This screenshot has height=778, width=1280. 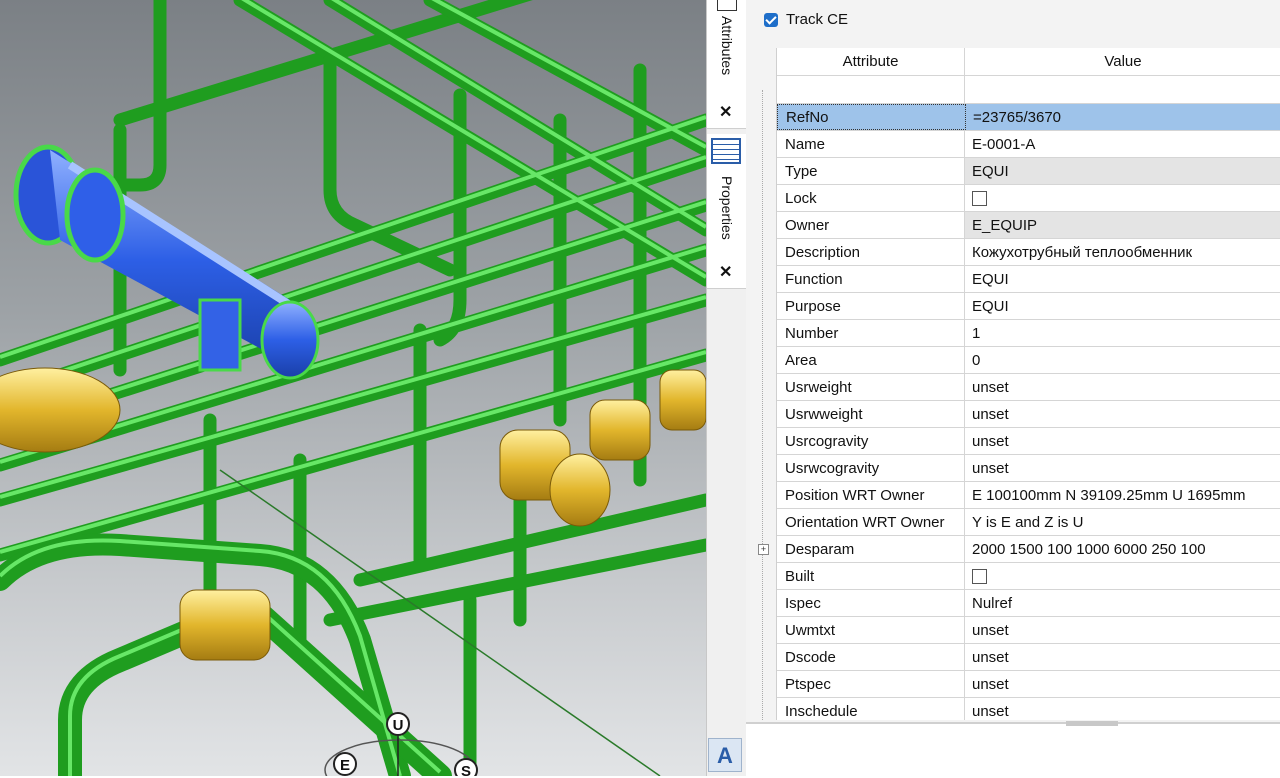 What do you see at coordinates (871, 468) in the screenshot?
I see `attribute-name-cell: Usrwcogravity` at bounding box center [871, 468].